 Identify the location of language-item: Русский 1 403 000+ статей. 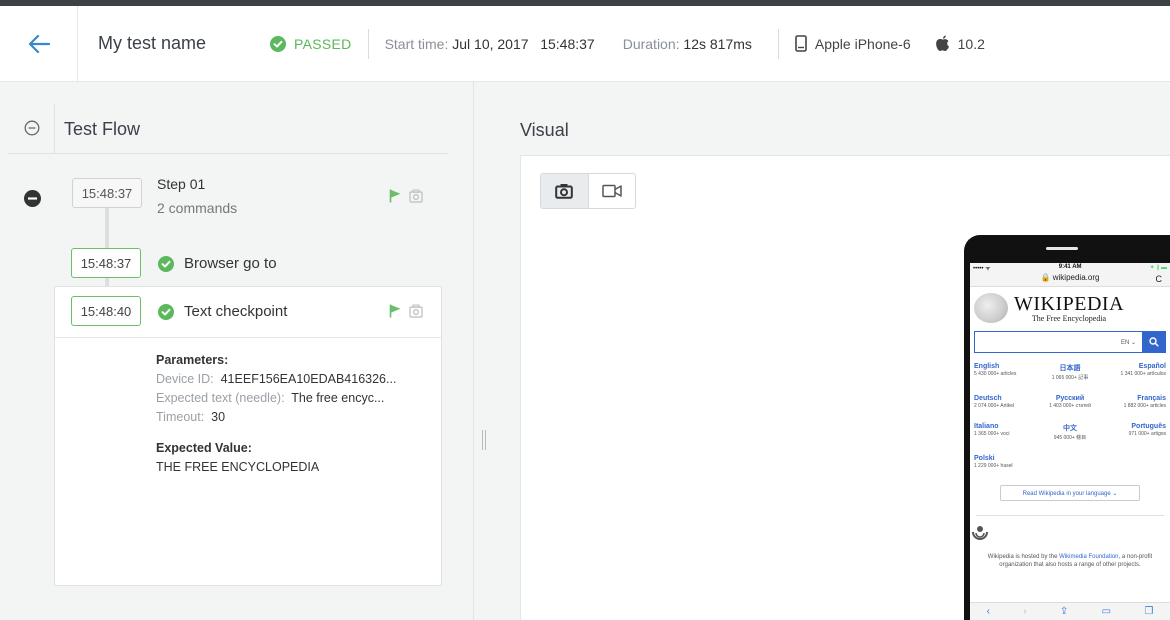
(1070, 402).